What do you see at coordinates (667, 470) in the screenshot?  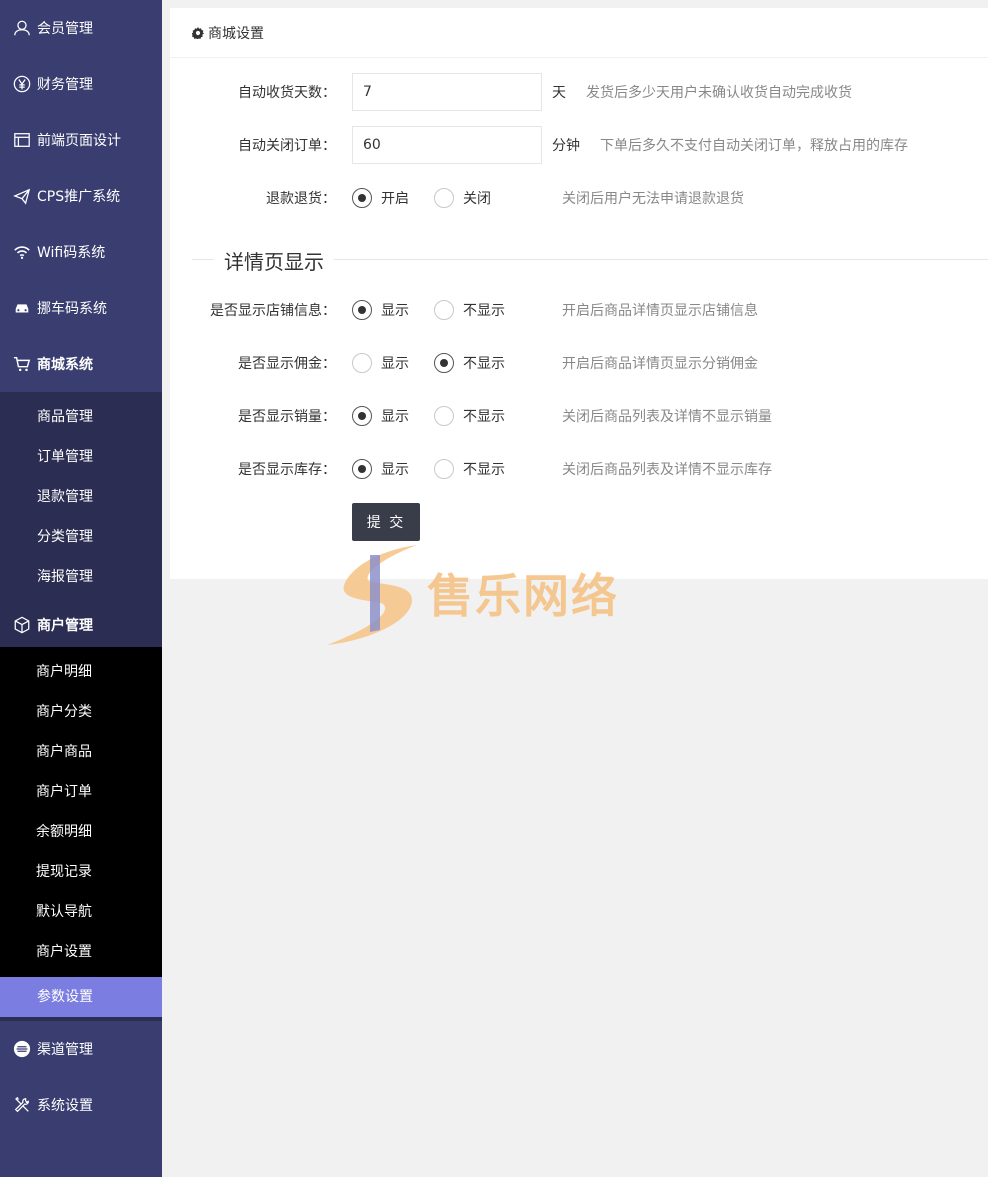 I see `show-stock-tip: 关闭后商品列表及详情不显示库存` at bounding box center [667, 470].